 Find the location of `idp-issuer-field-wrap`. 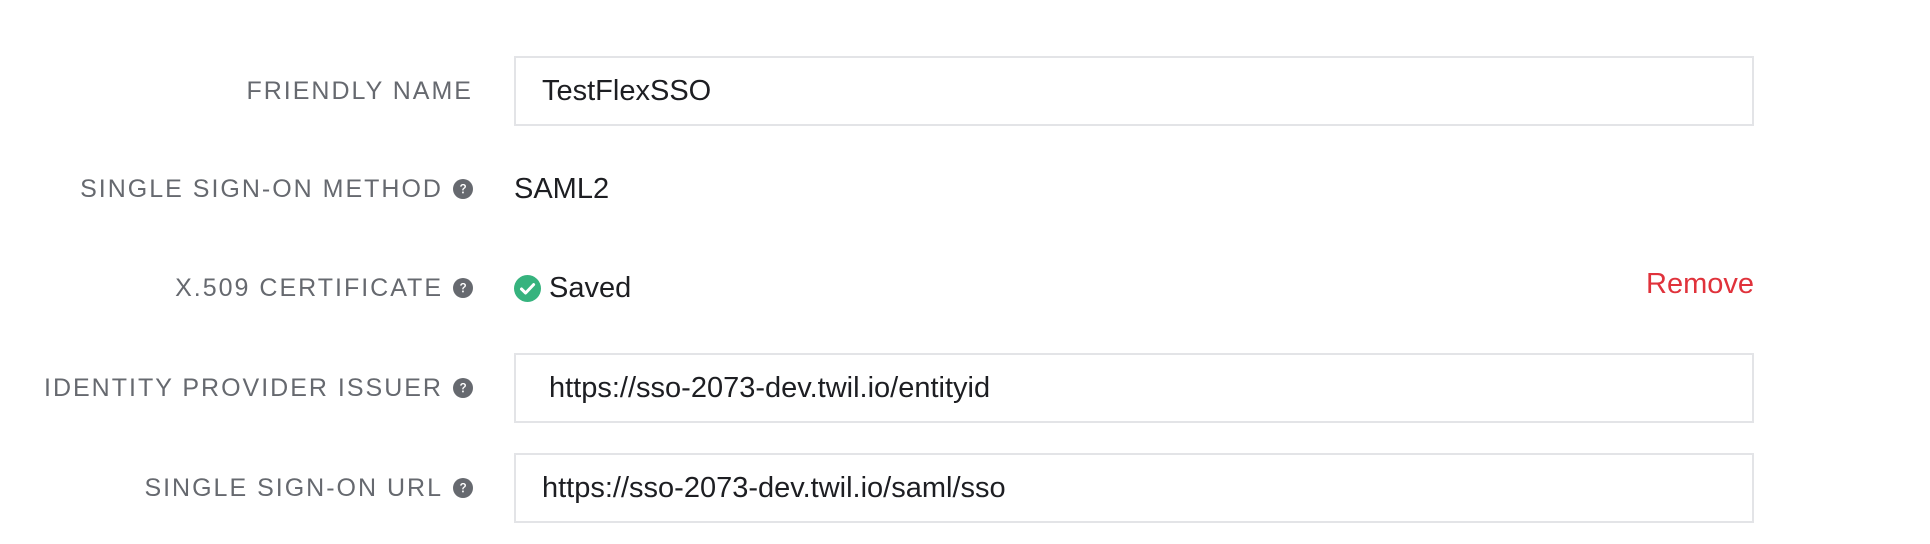

idp-issuer-field-wrap is located at coordinates (1134, 388).